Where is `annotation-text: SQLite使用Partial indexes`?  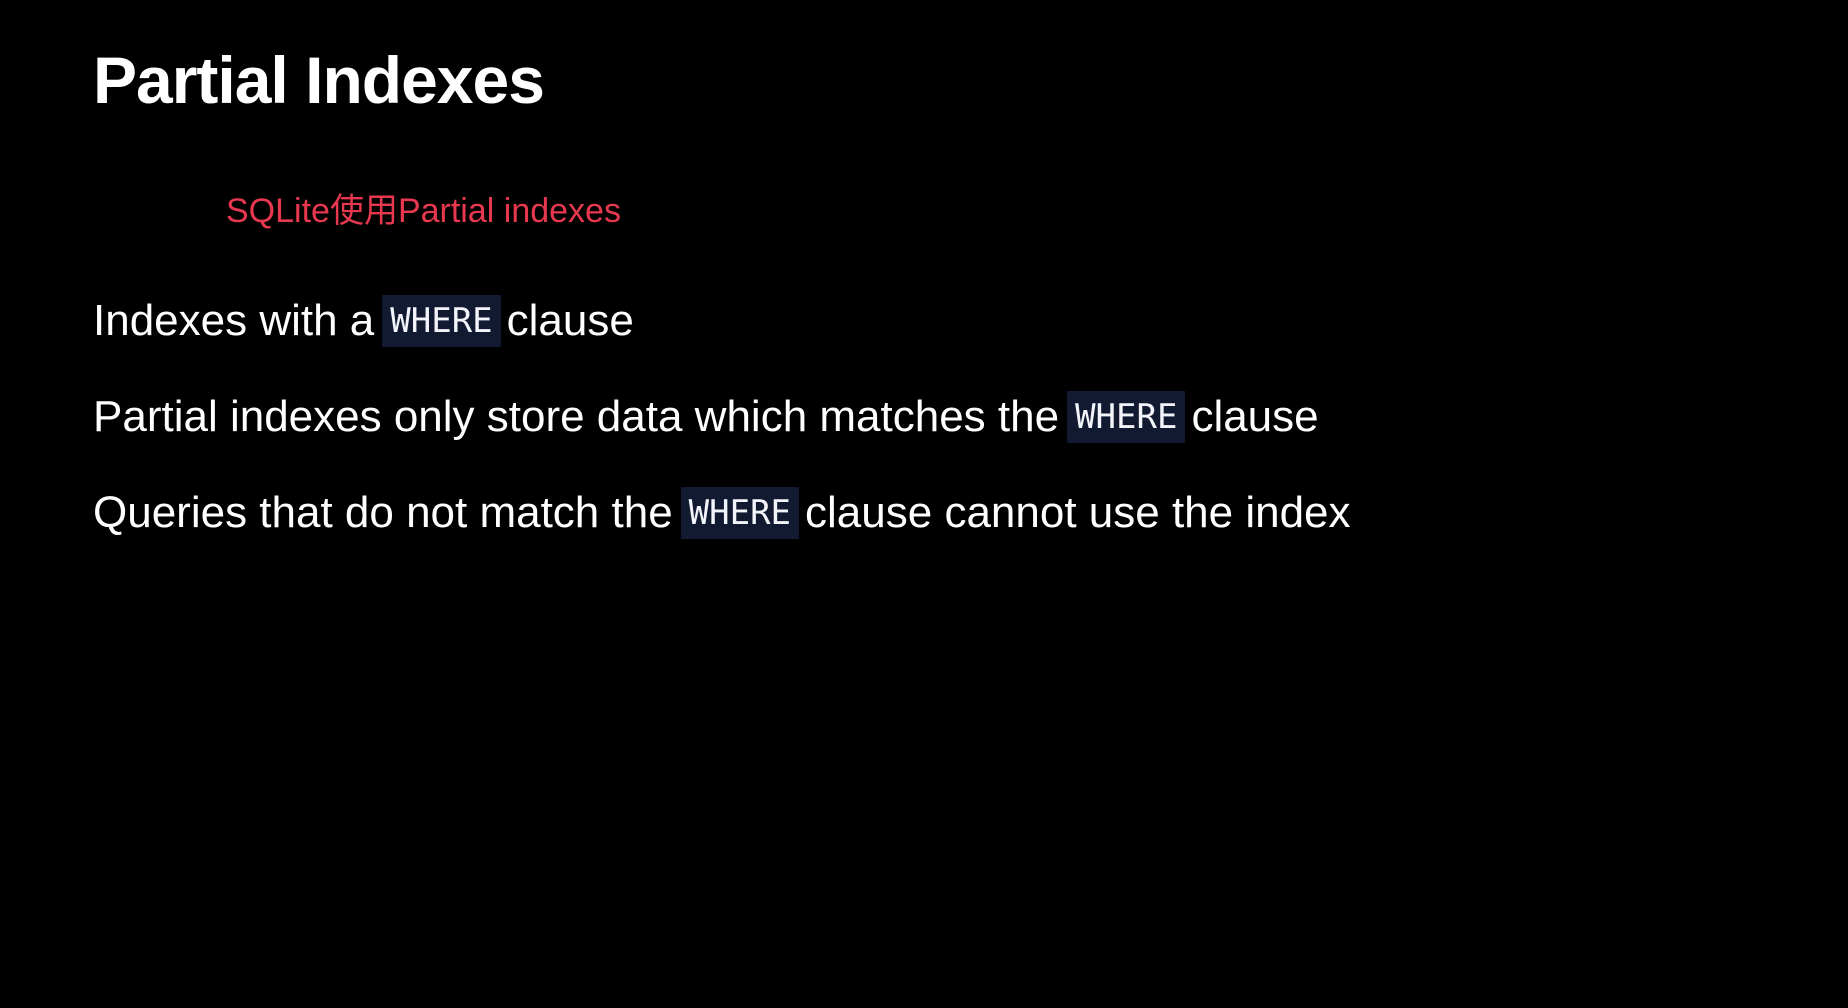 annotation-text: SQLite使用Partial indexes is located at coordinates (423, 211).